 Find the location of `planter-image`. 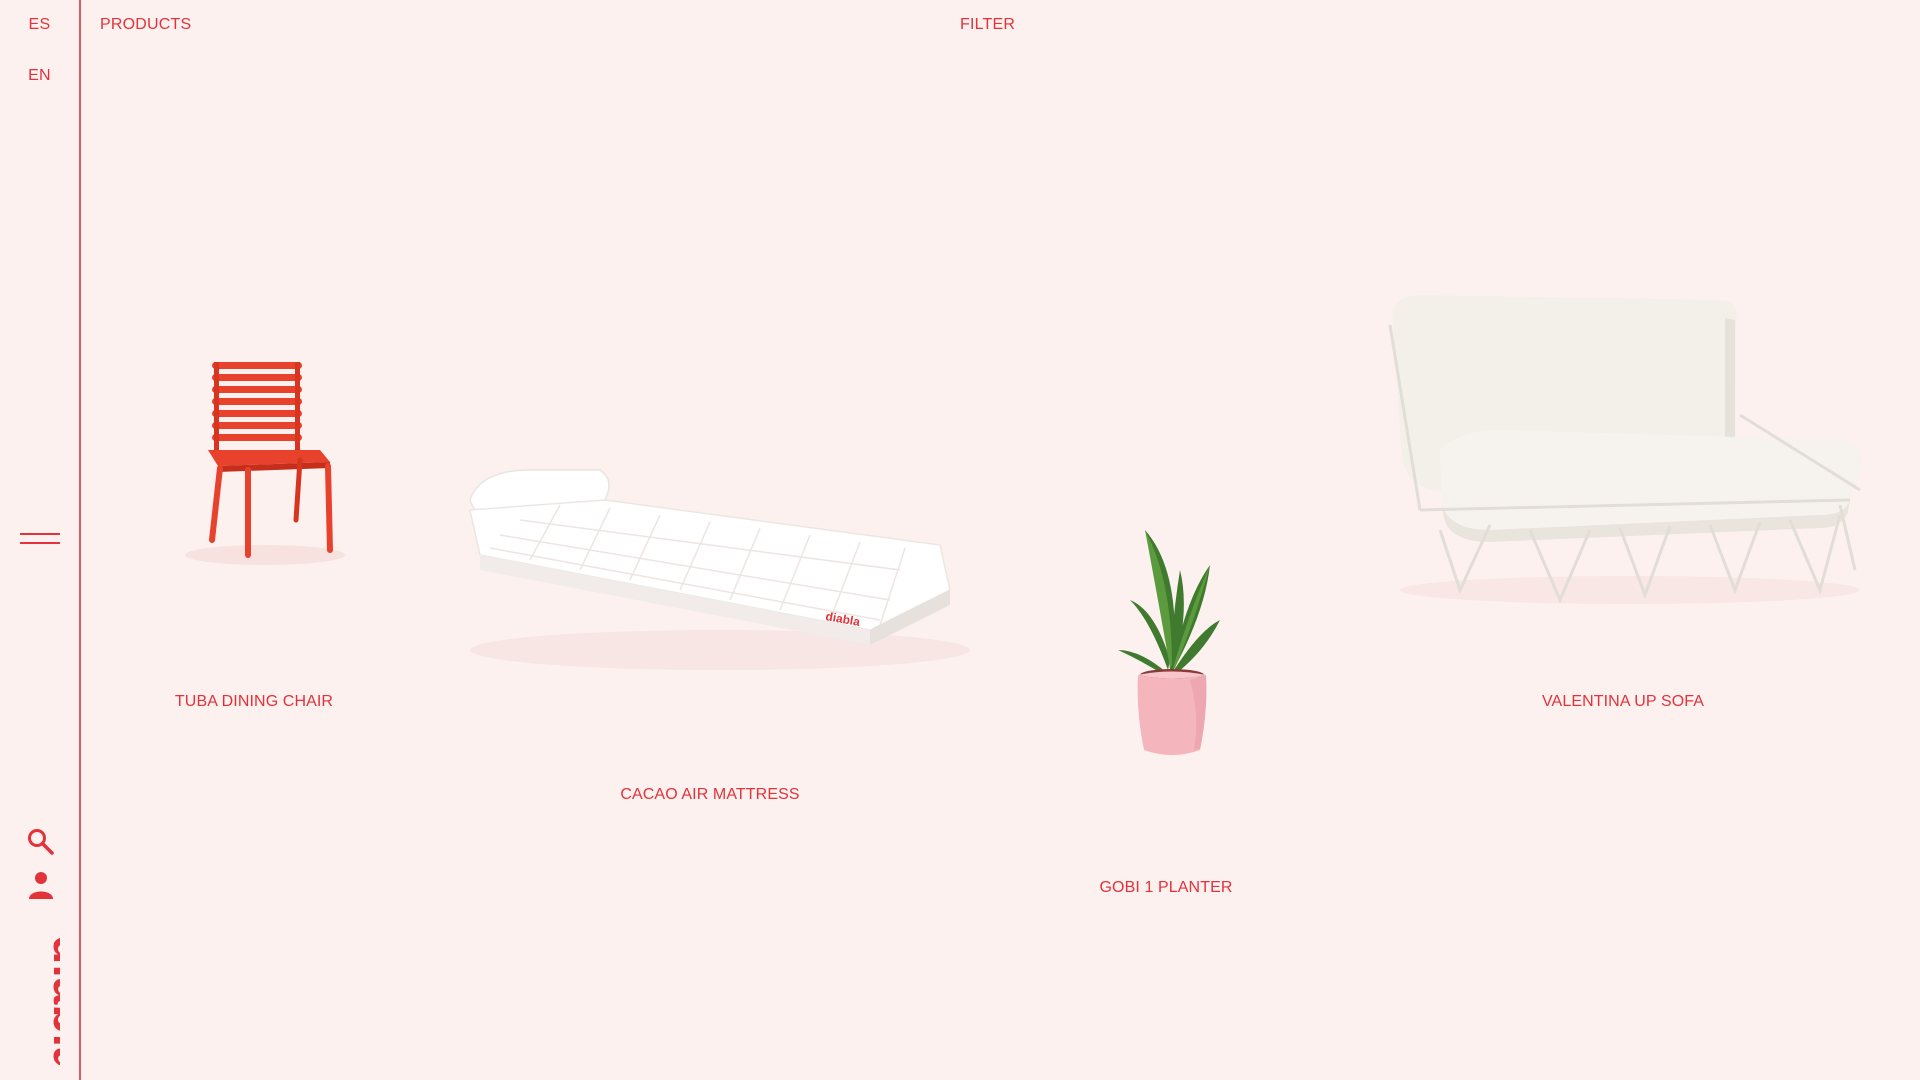

planter-image is located at coordinates (1169, 642).